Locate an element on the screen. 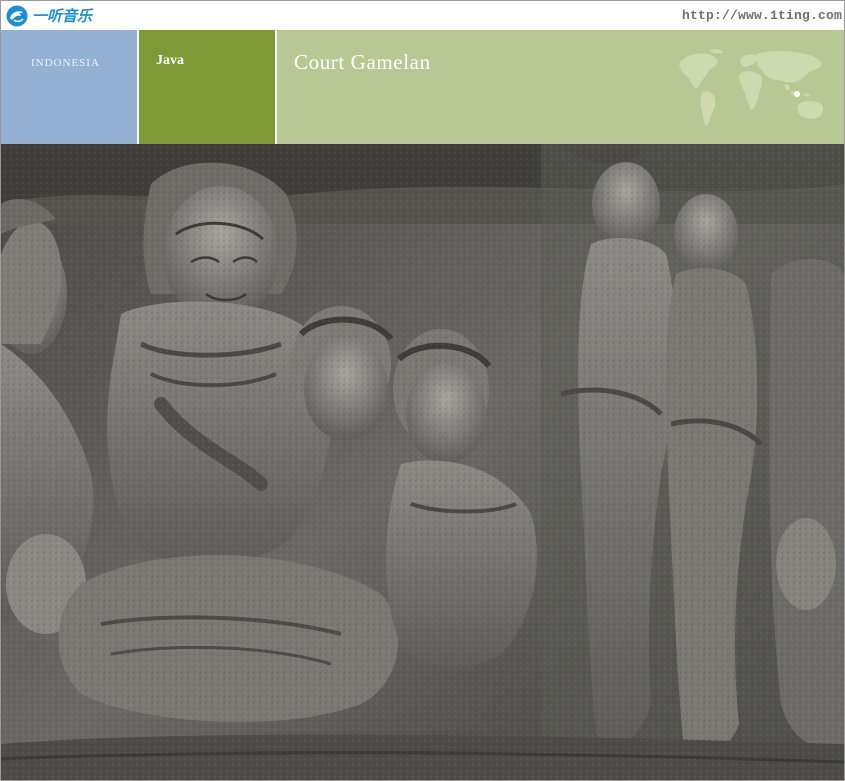 The height and width of the screenshot is (781, 845). location-marker is located at coordinates (797, 94).